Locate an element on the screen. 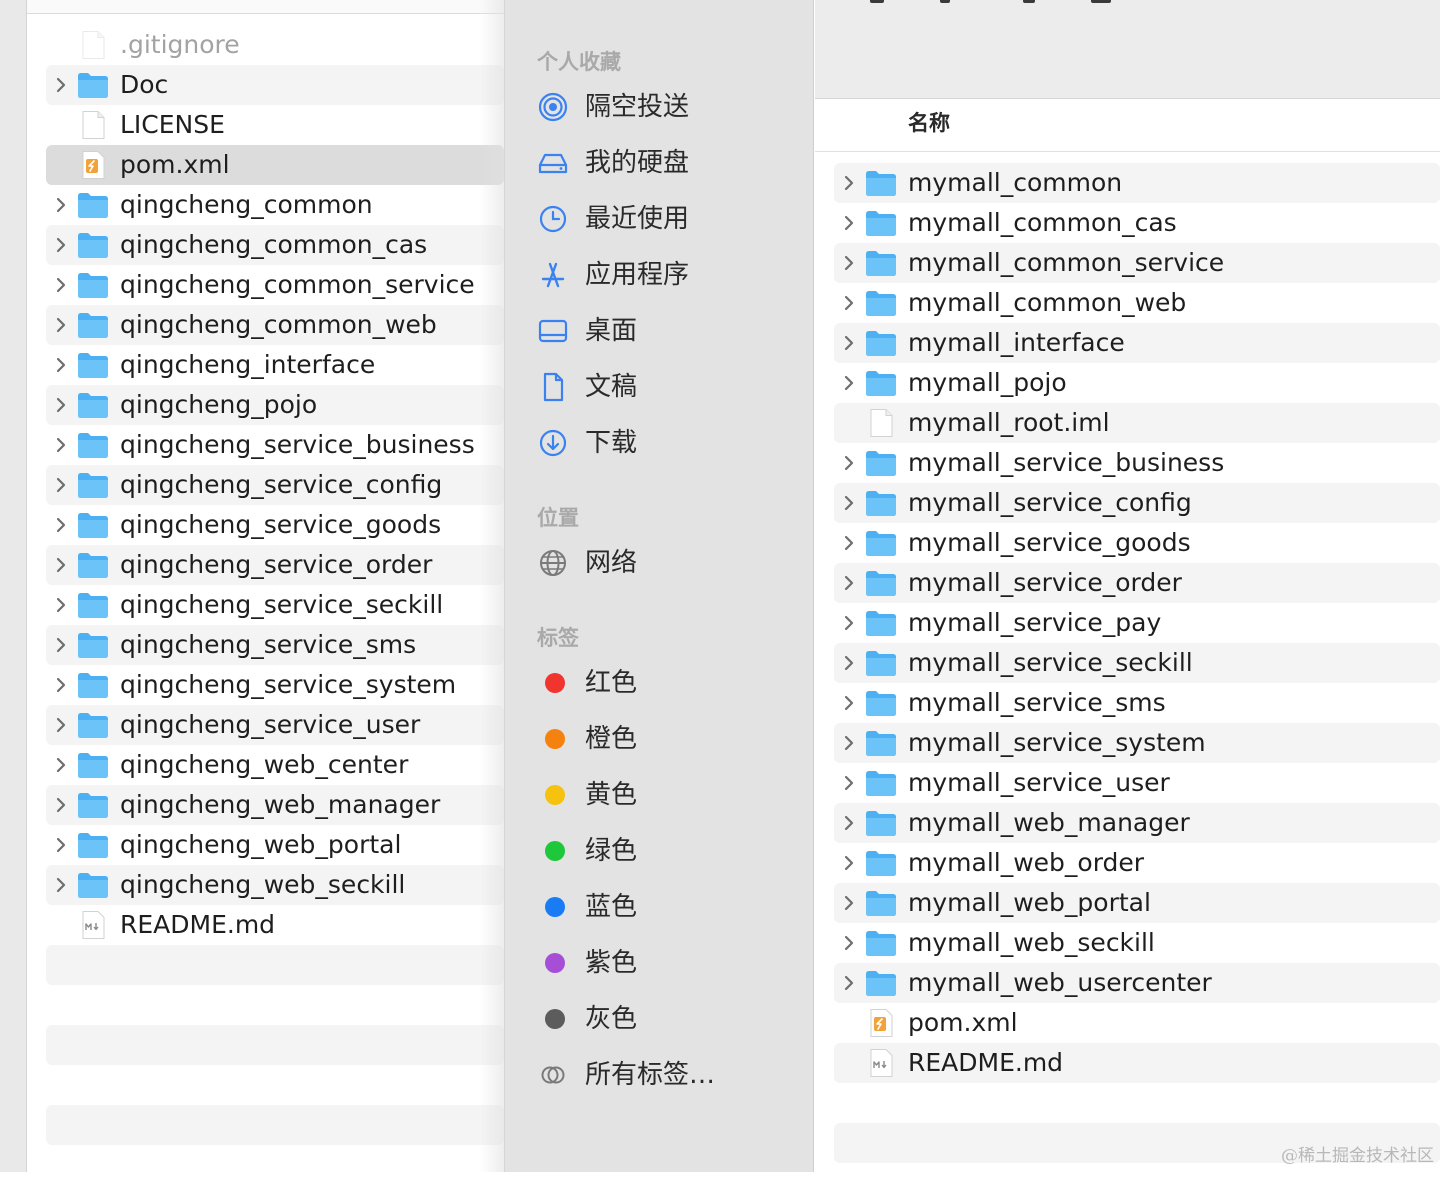 The height and width of the screenshot is (1203, 1440). sidebar-item-tag: 黄色 is located at coordinates (667, 795).